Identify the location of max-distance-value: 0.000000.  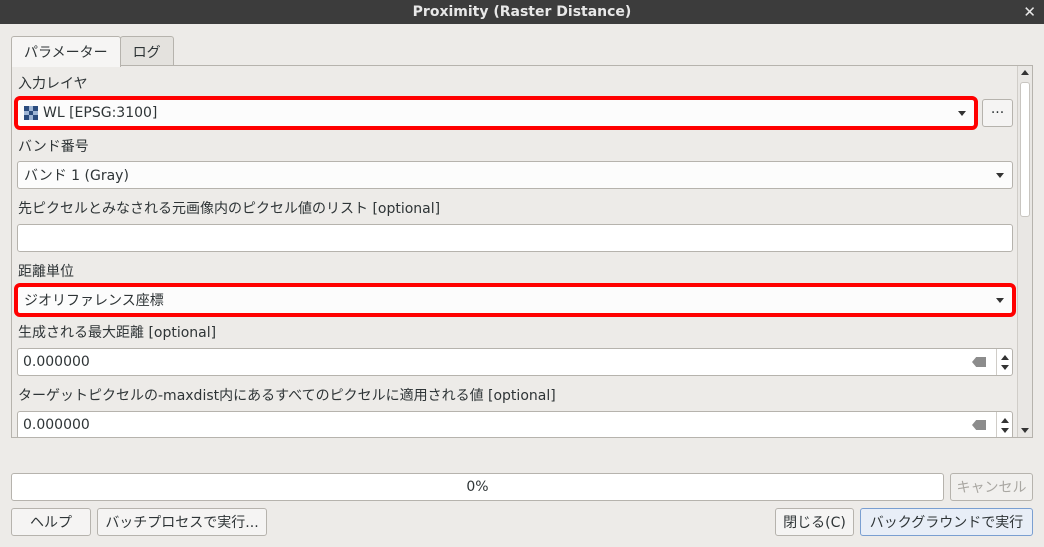
(56, 362).